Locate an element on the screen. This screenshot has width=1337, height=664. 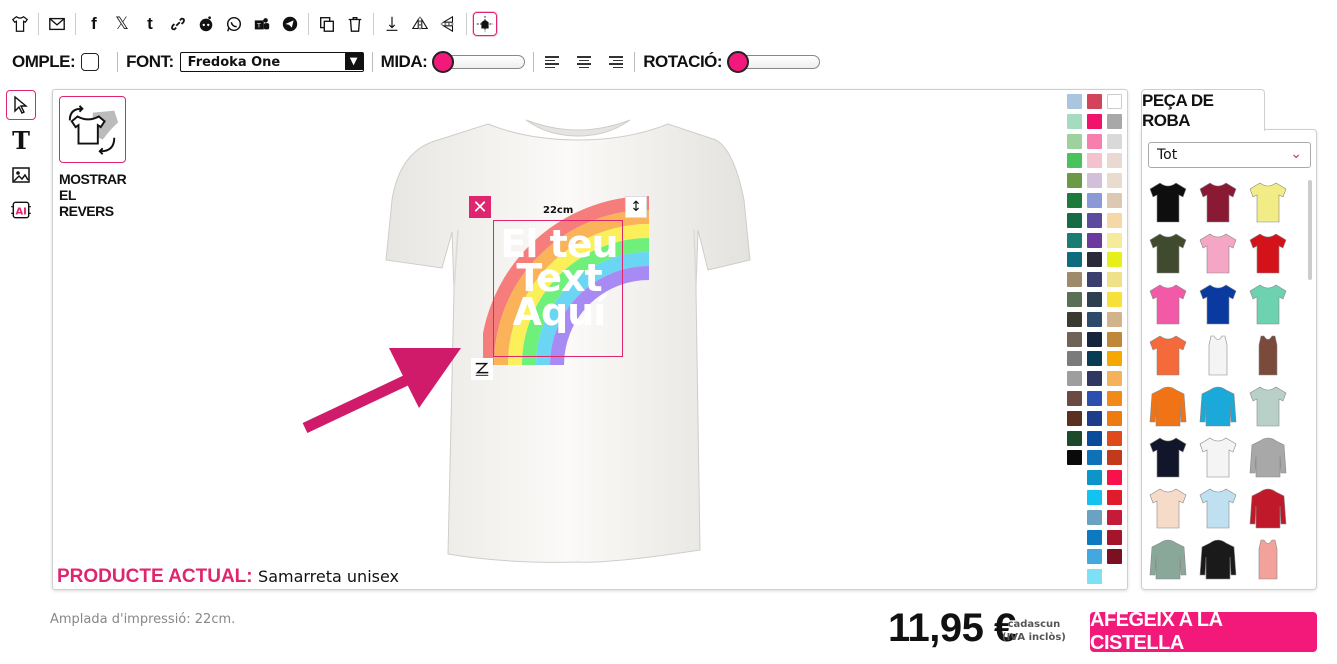
tshirt-icon is located at coordinates (20, 24).